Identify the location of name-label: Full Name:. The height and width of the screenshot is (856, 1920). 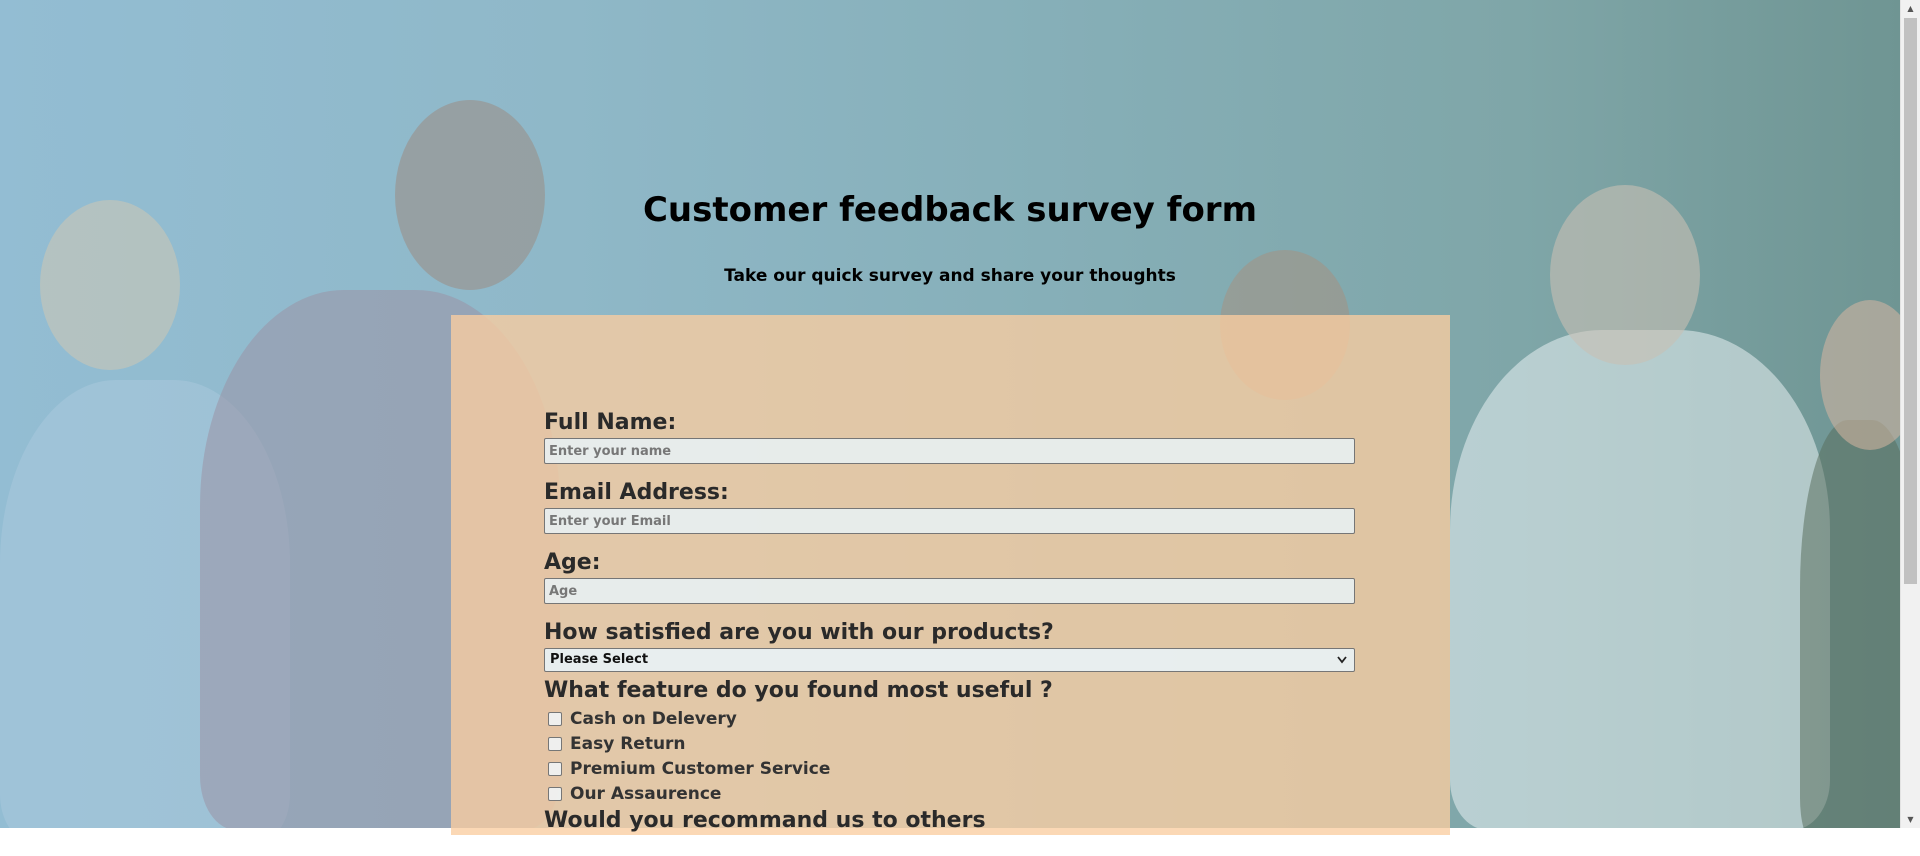
(610, 422).